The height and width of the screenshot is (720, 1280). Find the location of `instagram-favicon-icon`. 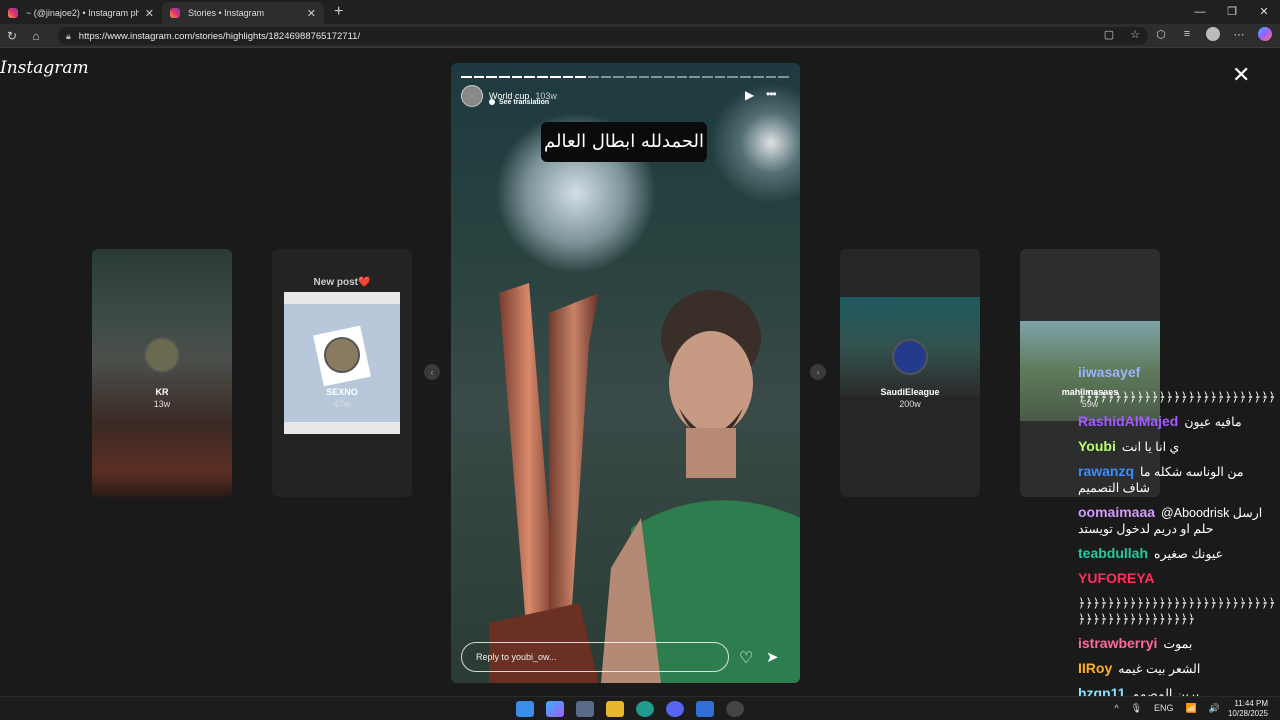

instagram-favicon-icon is located at coordinates (13, 13).